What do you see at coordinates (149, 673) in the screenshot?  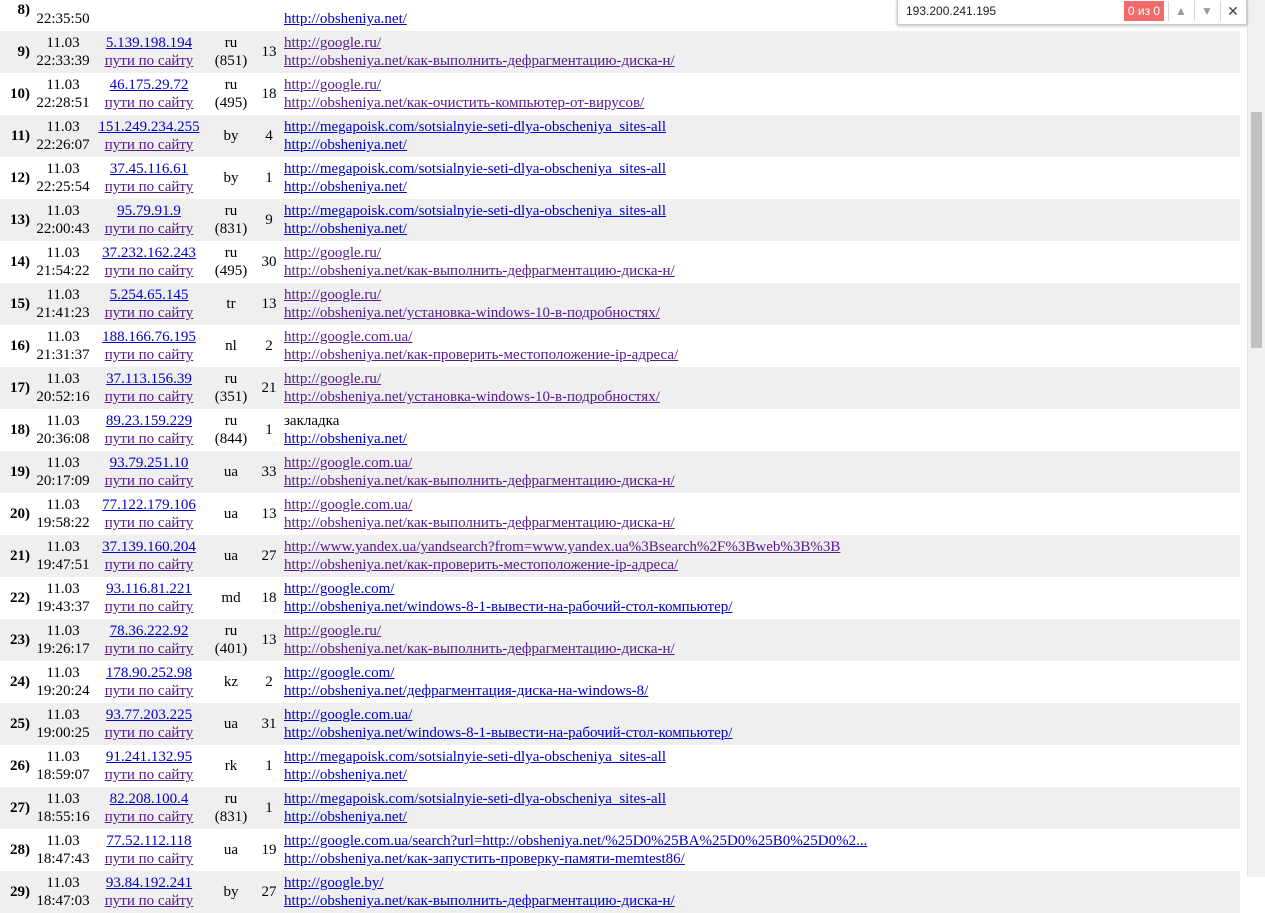 I see `ip-link: 178.90.252.98` at bounding box center [149, 673].